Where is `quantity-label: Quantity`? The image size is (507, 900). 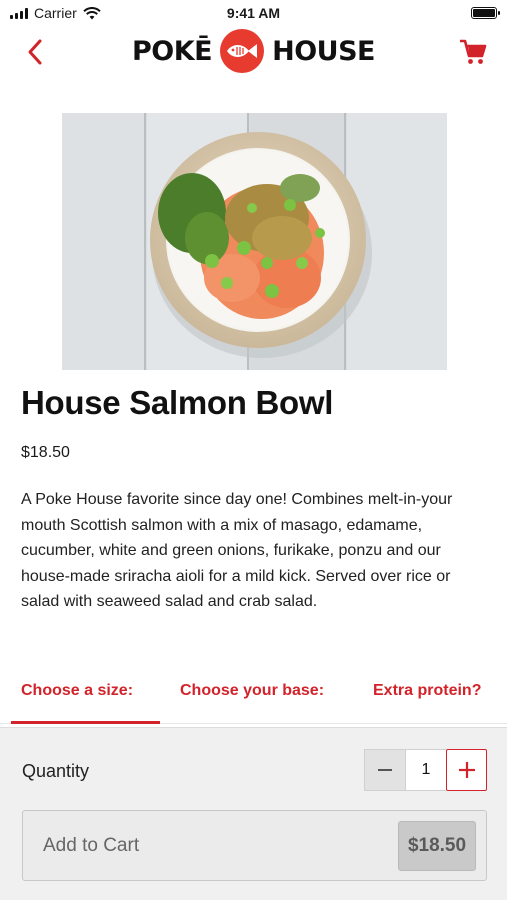
quantity-label: Quantity is located at coordinates (56, 771).